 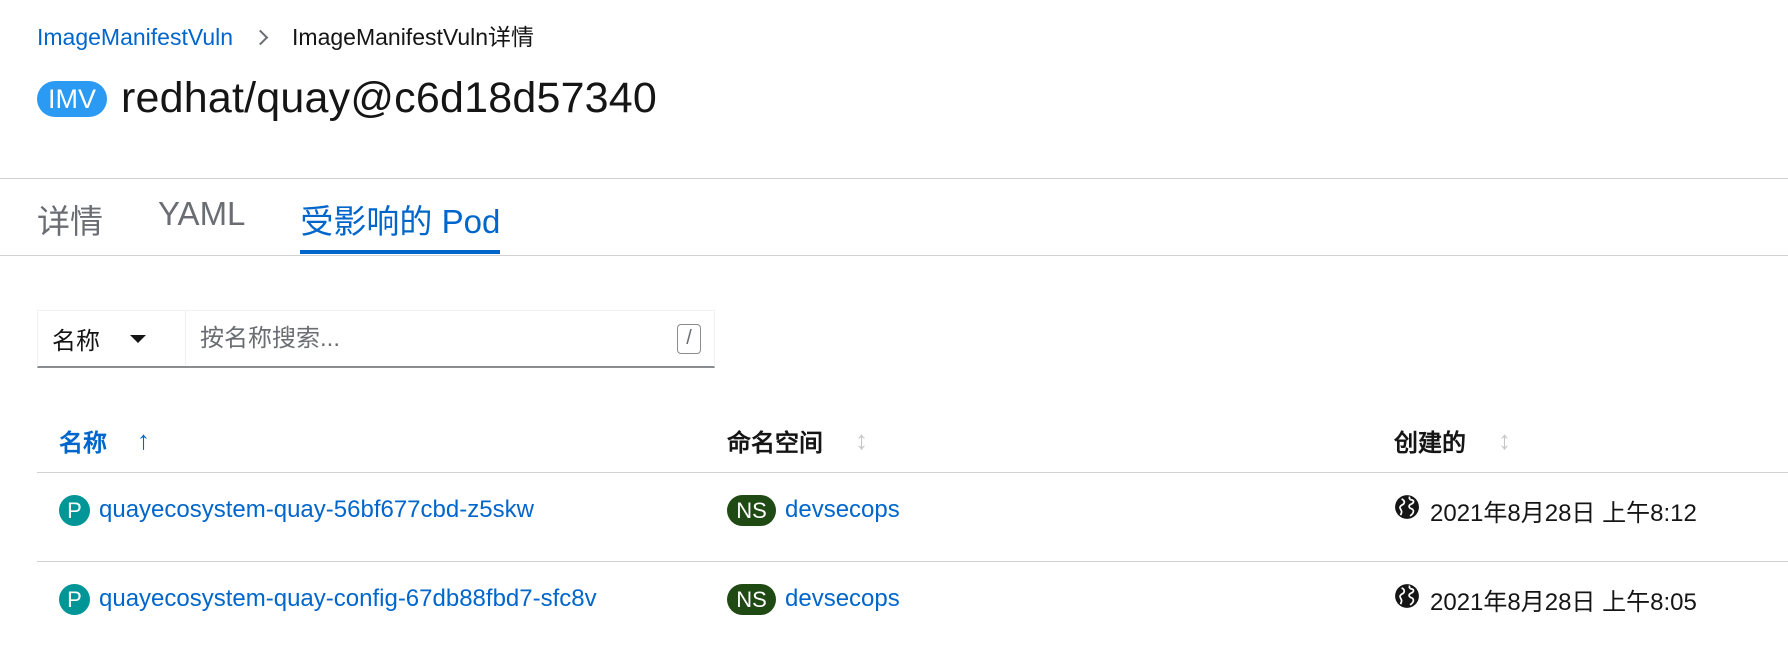 What do you see at coordinates (1563, 513) in the screenshot?
I see `created-timestamp: 2021年8月28日 上午8:12` at bounding box center [1563, 513].